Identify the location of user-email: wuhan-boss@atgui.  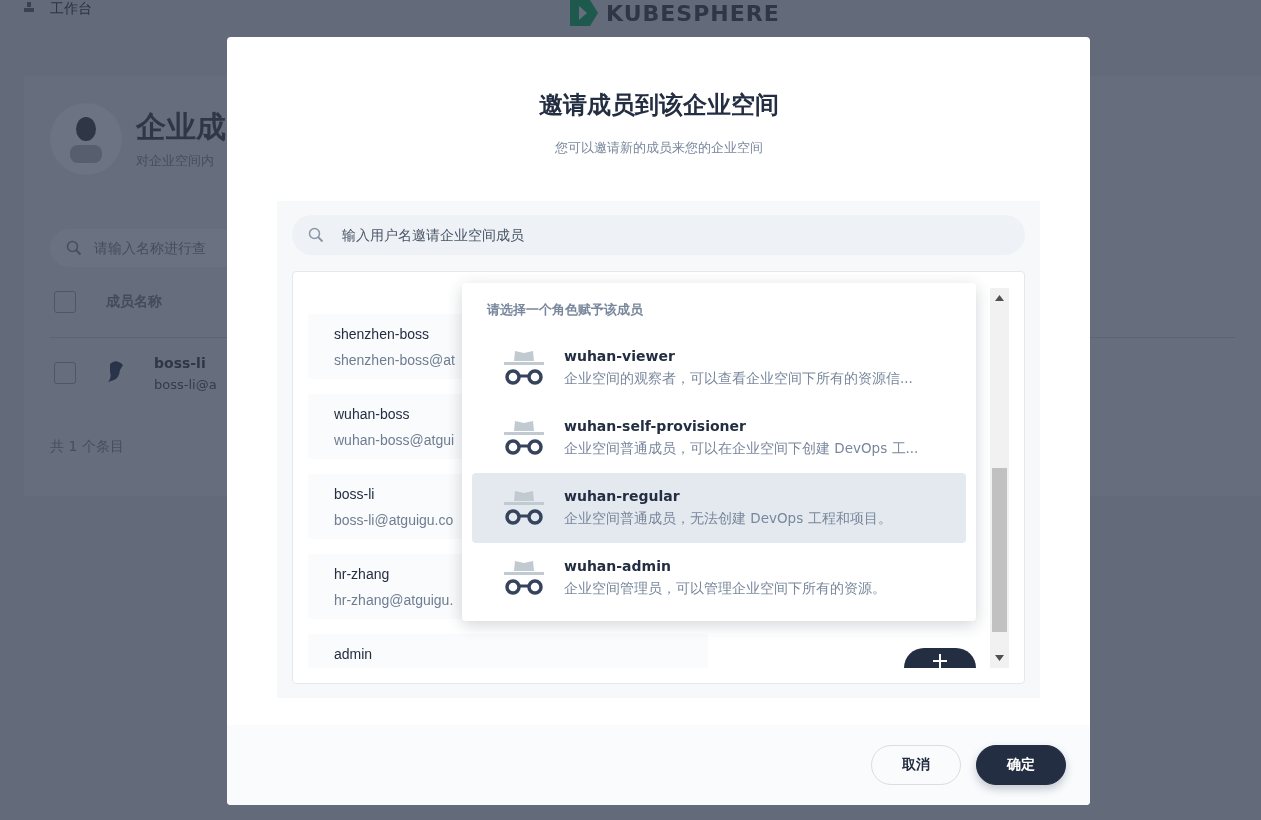
(394, 440).